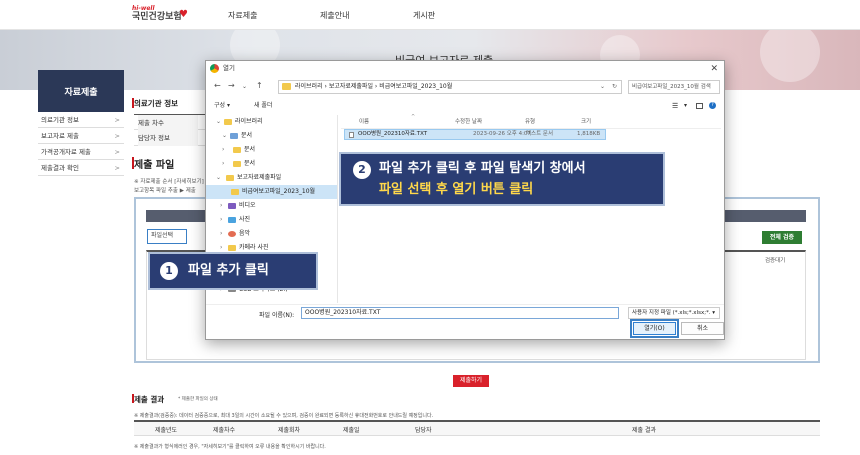 The image size is (860, 455). What do you see at coordinates (423, 430) in the screenshot?
I see `col-manager: 담당자` at bounding box center [423, 430].